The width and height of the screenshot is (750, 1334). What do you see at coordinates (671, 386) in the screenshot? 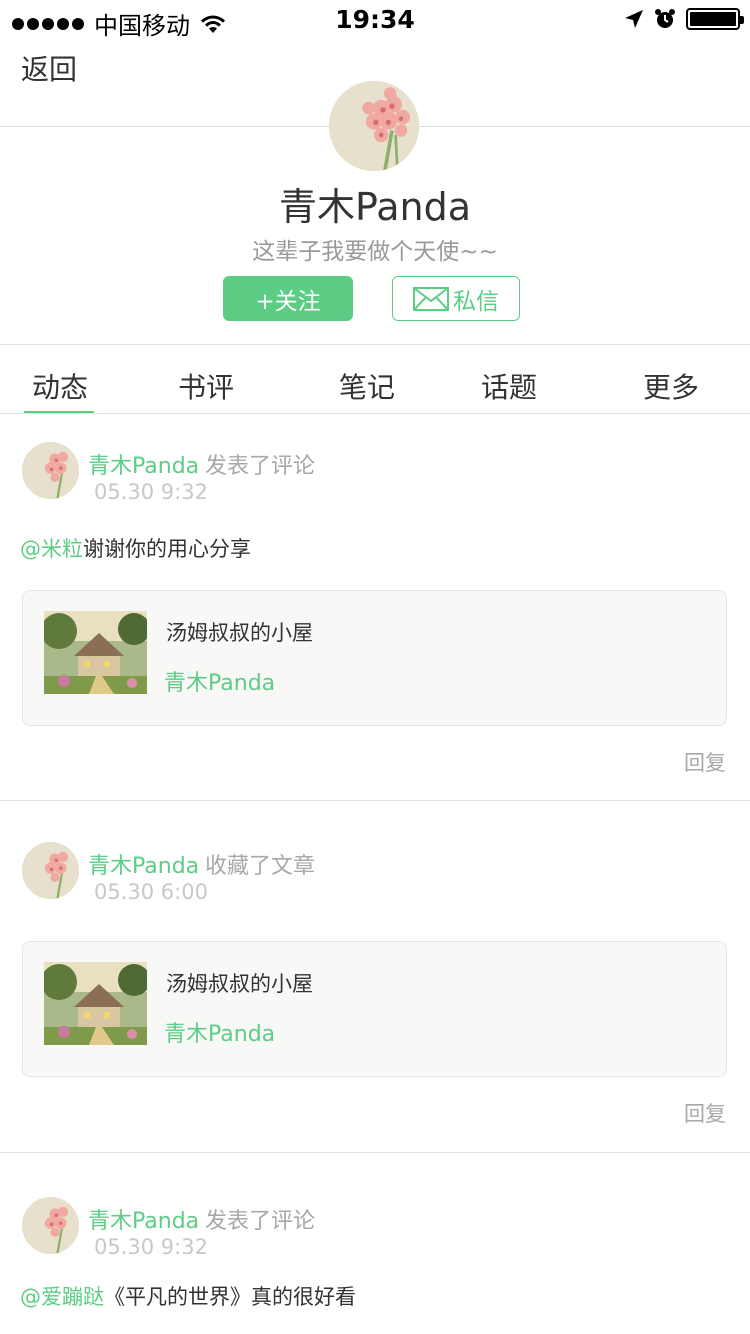
I see `tab-more: 更多` at bounding box center [671, 386].